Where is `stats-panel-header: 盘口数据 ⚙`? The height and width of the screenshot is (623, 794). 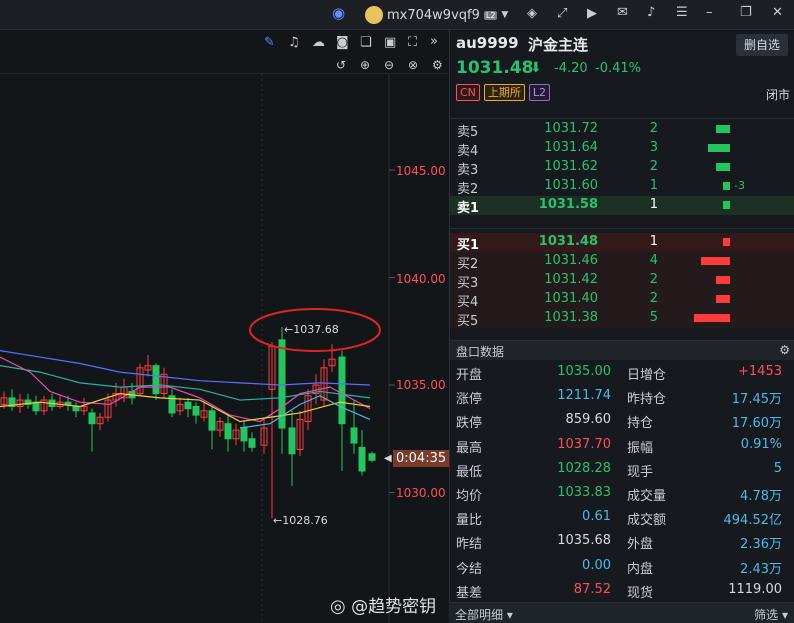
stats-panel-header: 盘口数据 ⚙ is located at coordinates (622, 350).